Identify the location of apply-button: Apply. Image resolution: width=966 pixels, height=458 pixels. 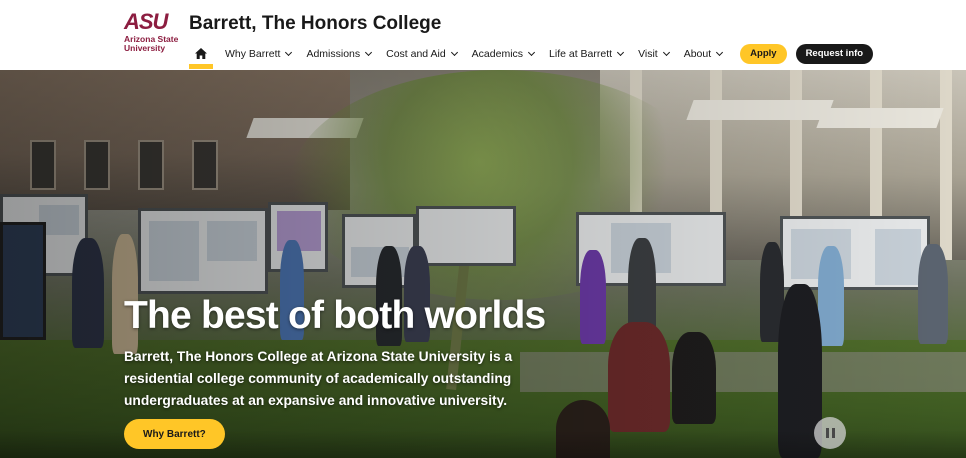
(763, 53).